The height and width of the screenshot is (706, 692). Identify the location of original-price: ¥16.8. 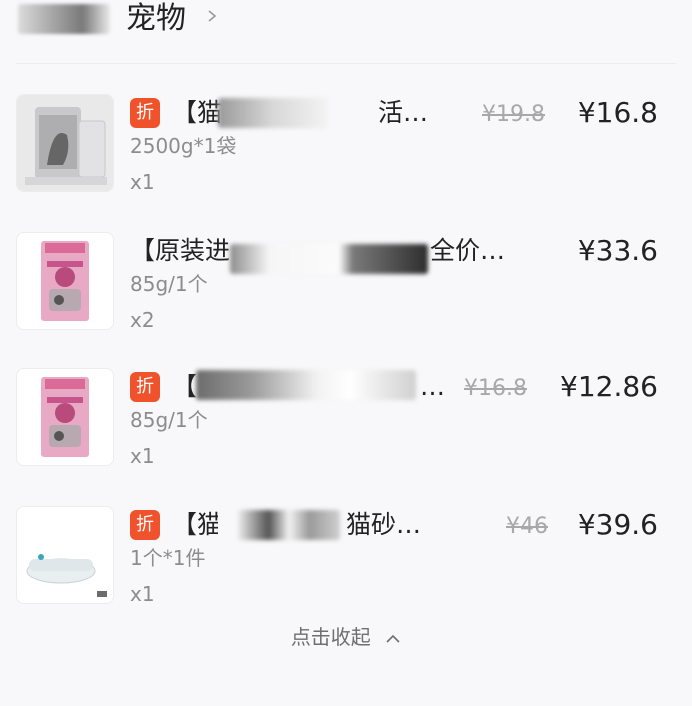
(495, 388).